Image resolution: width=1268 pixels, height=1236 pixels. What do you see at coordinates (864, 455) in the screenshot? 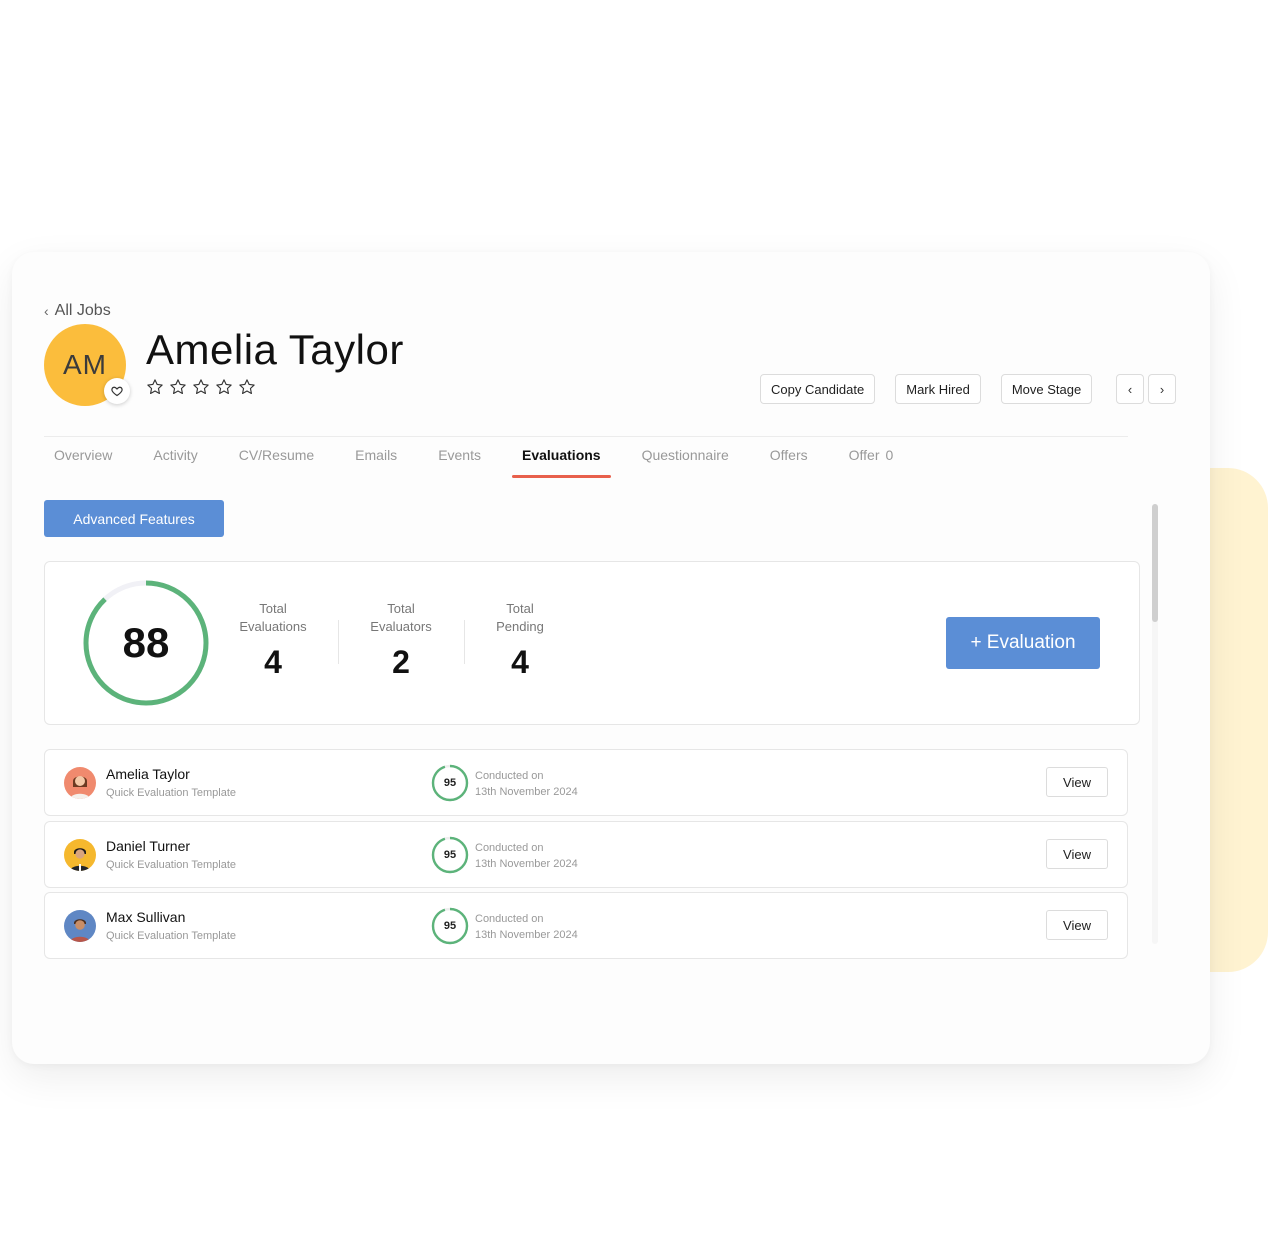
I see `tab-label: Offer` at bounding box center [864, 455].